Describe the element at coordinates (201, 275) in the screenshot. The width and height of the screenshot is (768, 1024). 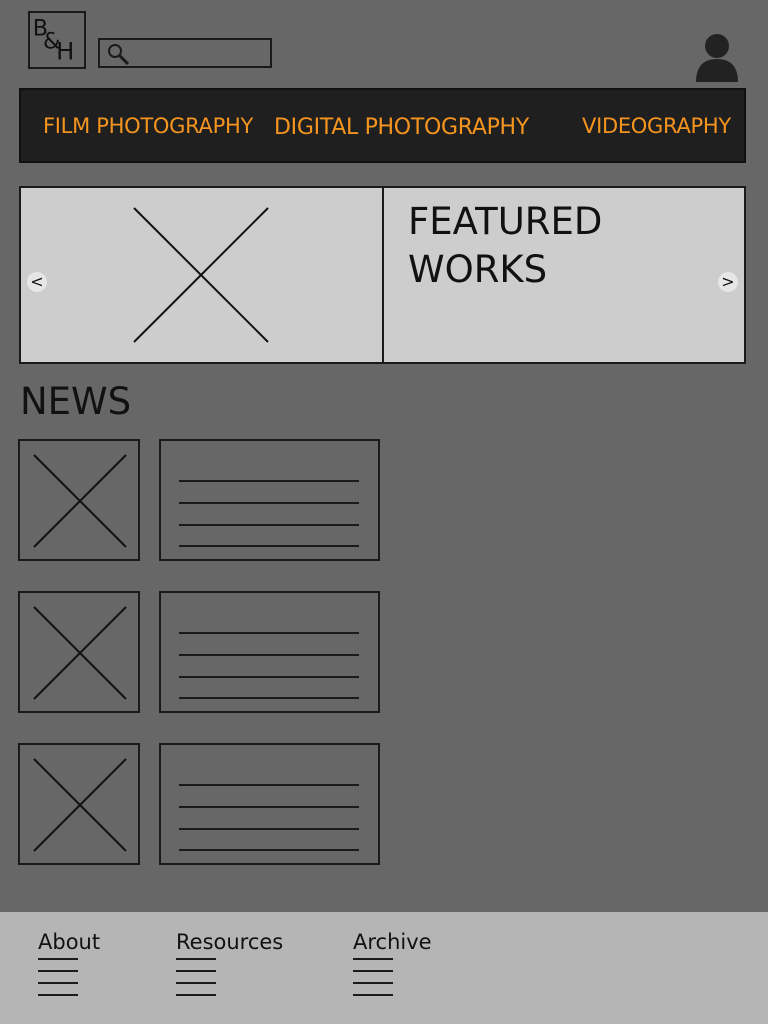
I see `featured-image-placeholder` at that location.